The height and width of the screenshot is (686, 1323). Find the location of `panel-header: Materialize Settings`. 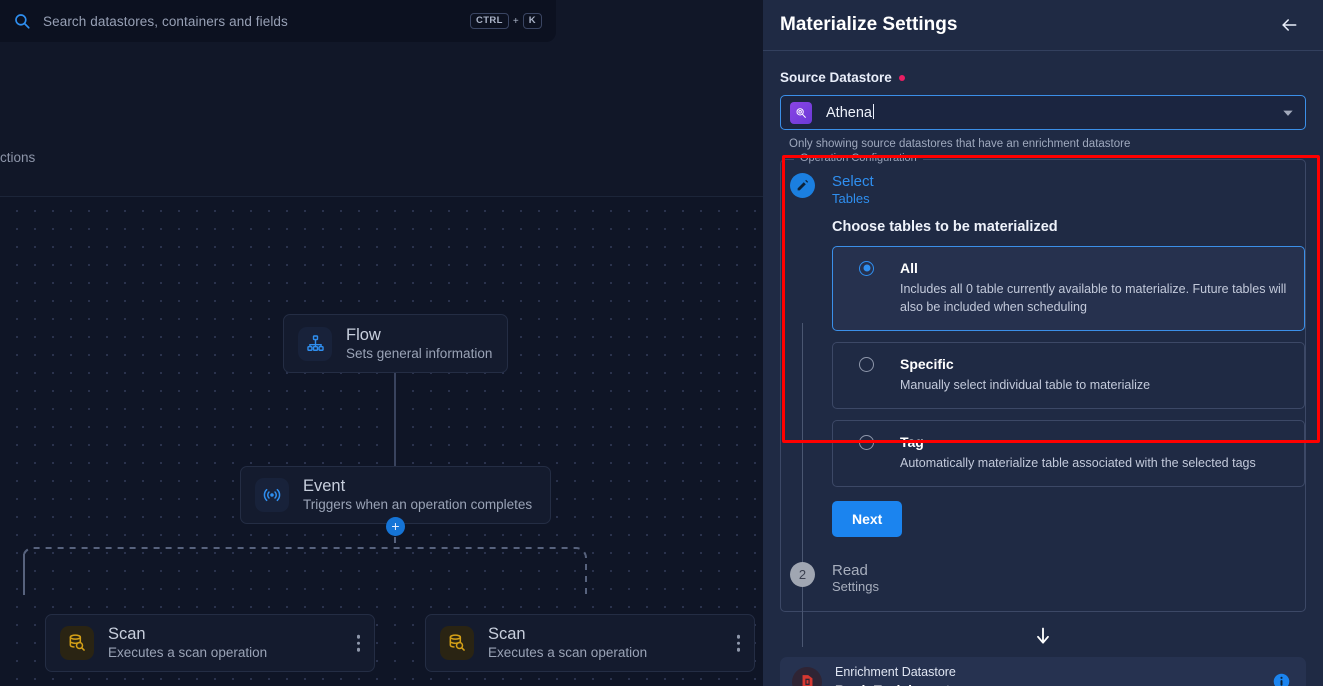

panel-header: Materialize Settings is located at coordinates (1043, 25).